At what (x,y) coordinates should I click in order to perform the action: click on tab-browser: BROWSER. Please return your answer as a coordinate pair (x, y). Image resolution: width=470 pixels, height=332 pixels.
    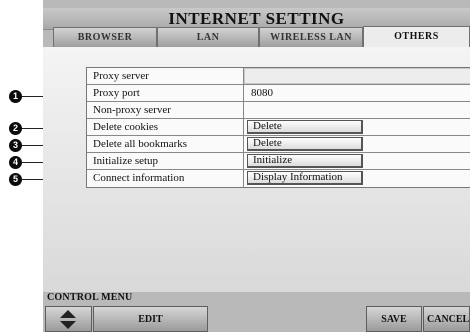
    Looking at the image, I should click on (105, 37).